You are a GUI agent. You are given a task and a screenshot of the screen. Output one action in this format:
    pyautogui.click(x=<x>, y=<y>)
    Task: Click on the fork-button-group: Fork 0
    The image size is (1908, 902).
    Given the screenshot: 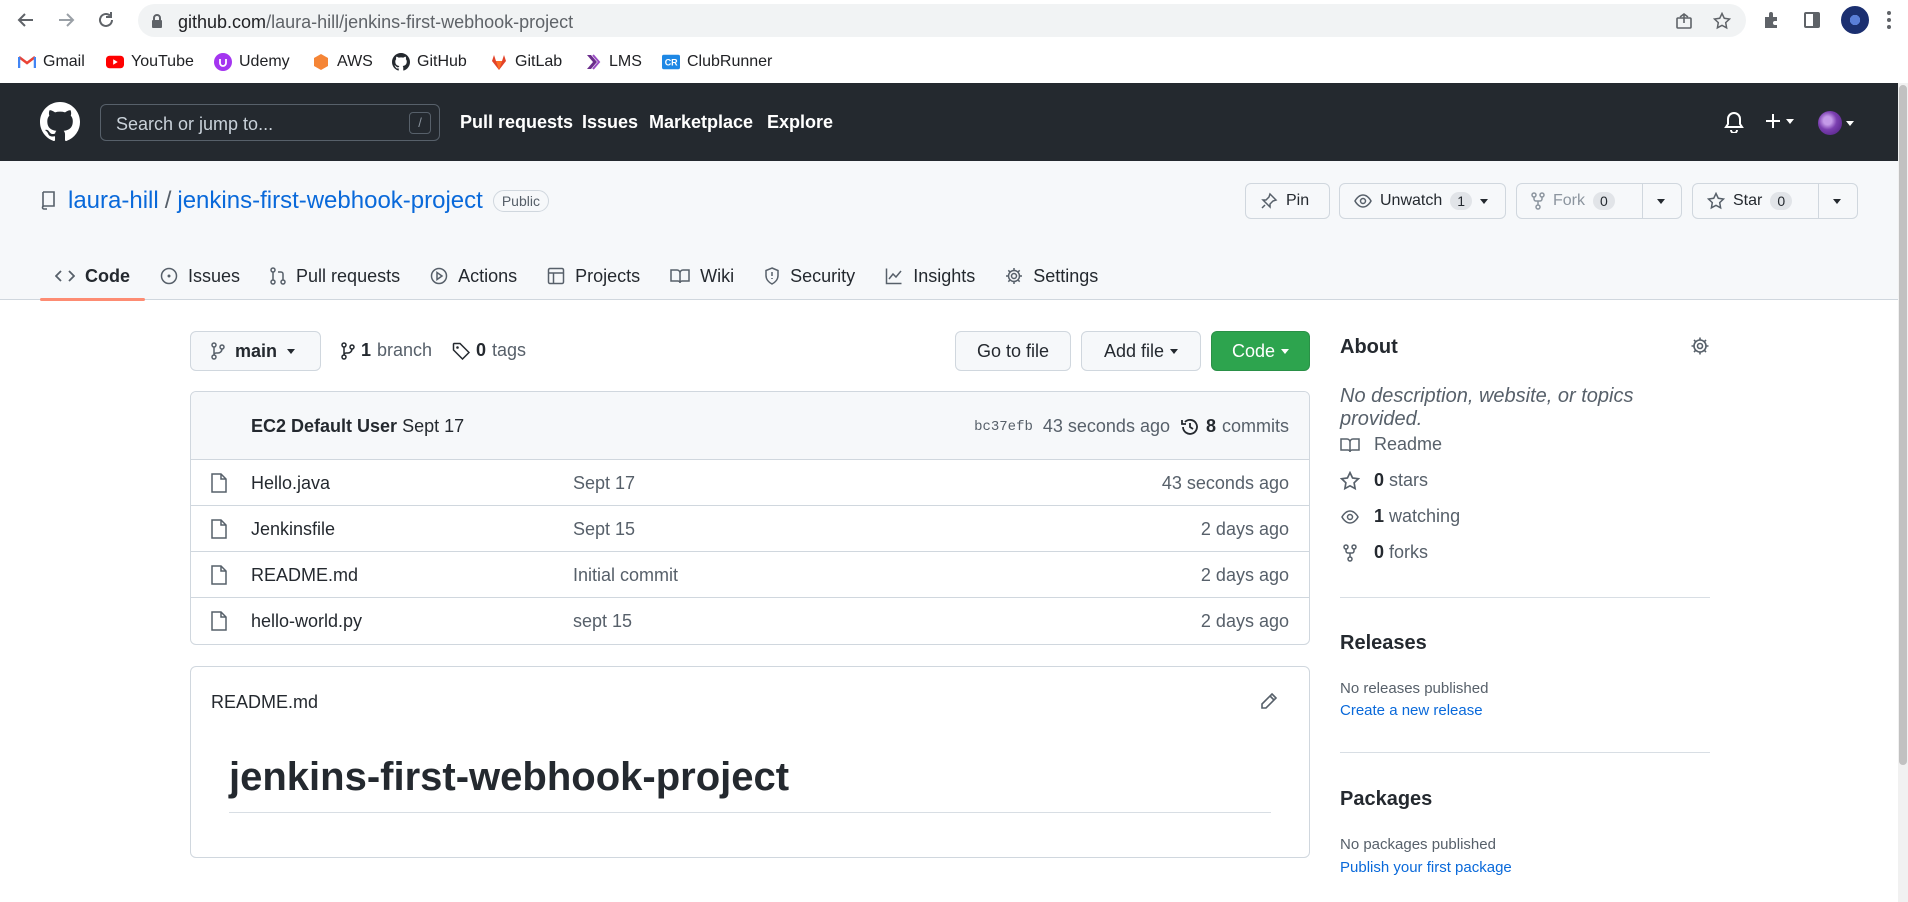 What is the action you would take?
    pyautogui.click(x=1599, y=201)
    